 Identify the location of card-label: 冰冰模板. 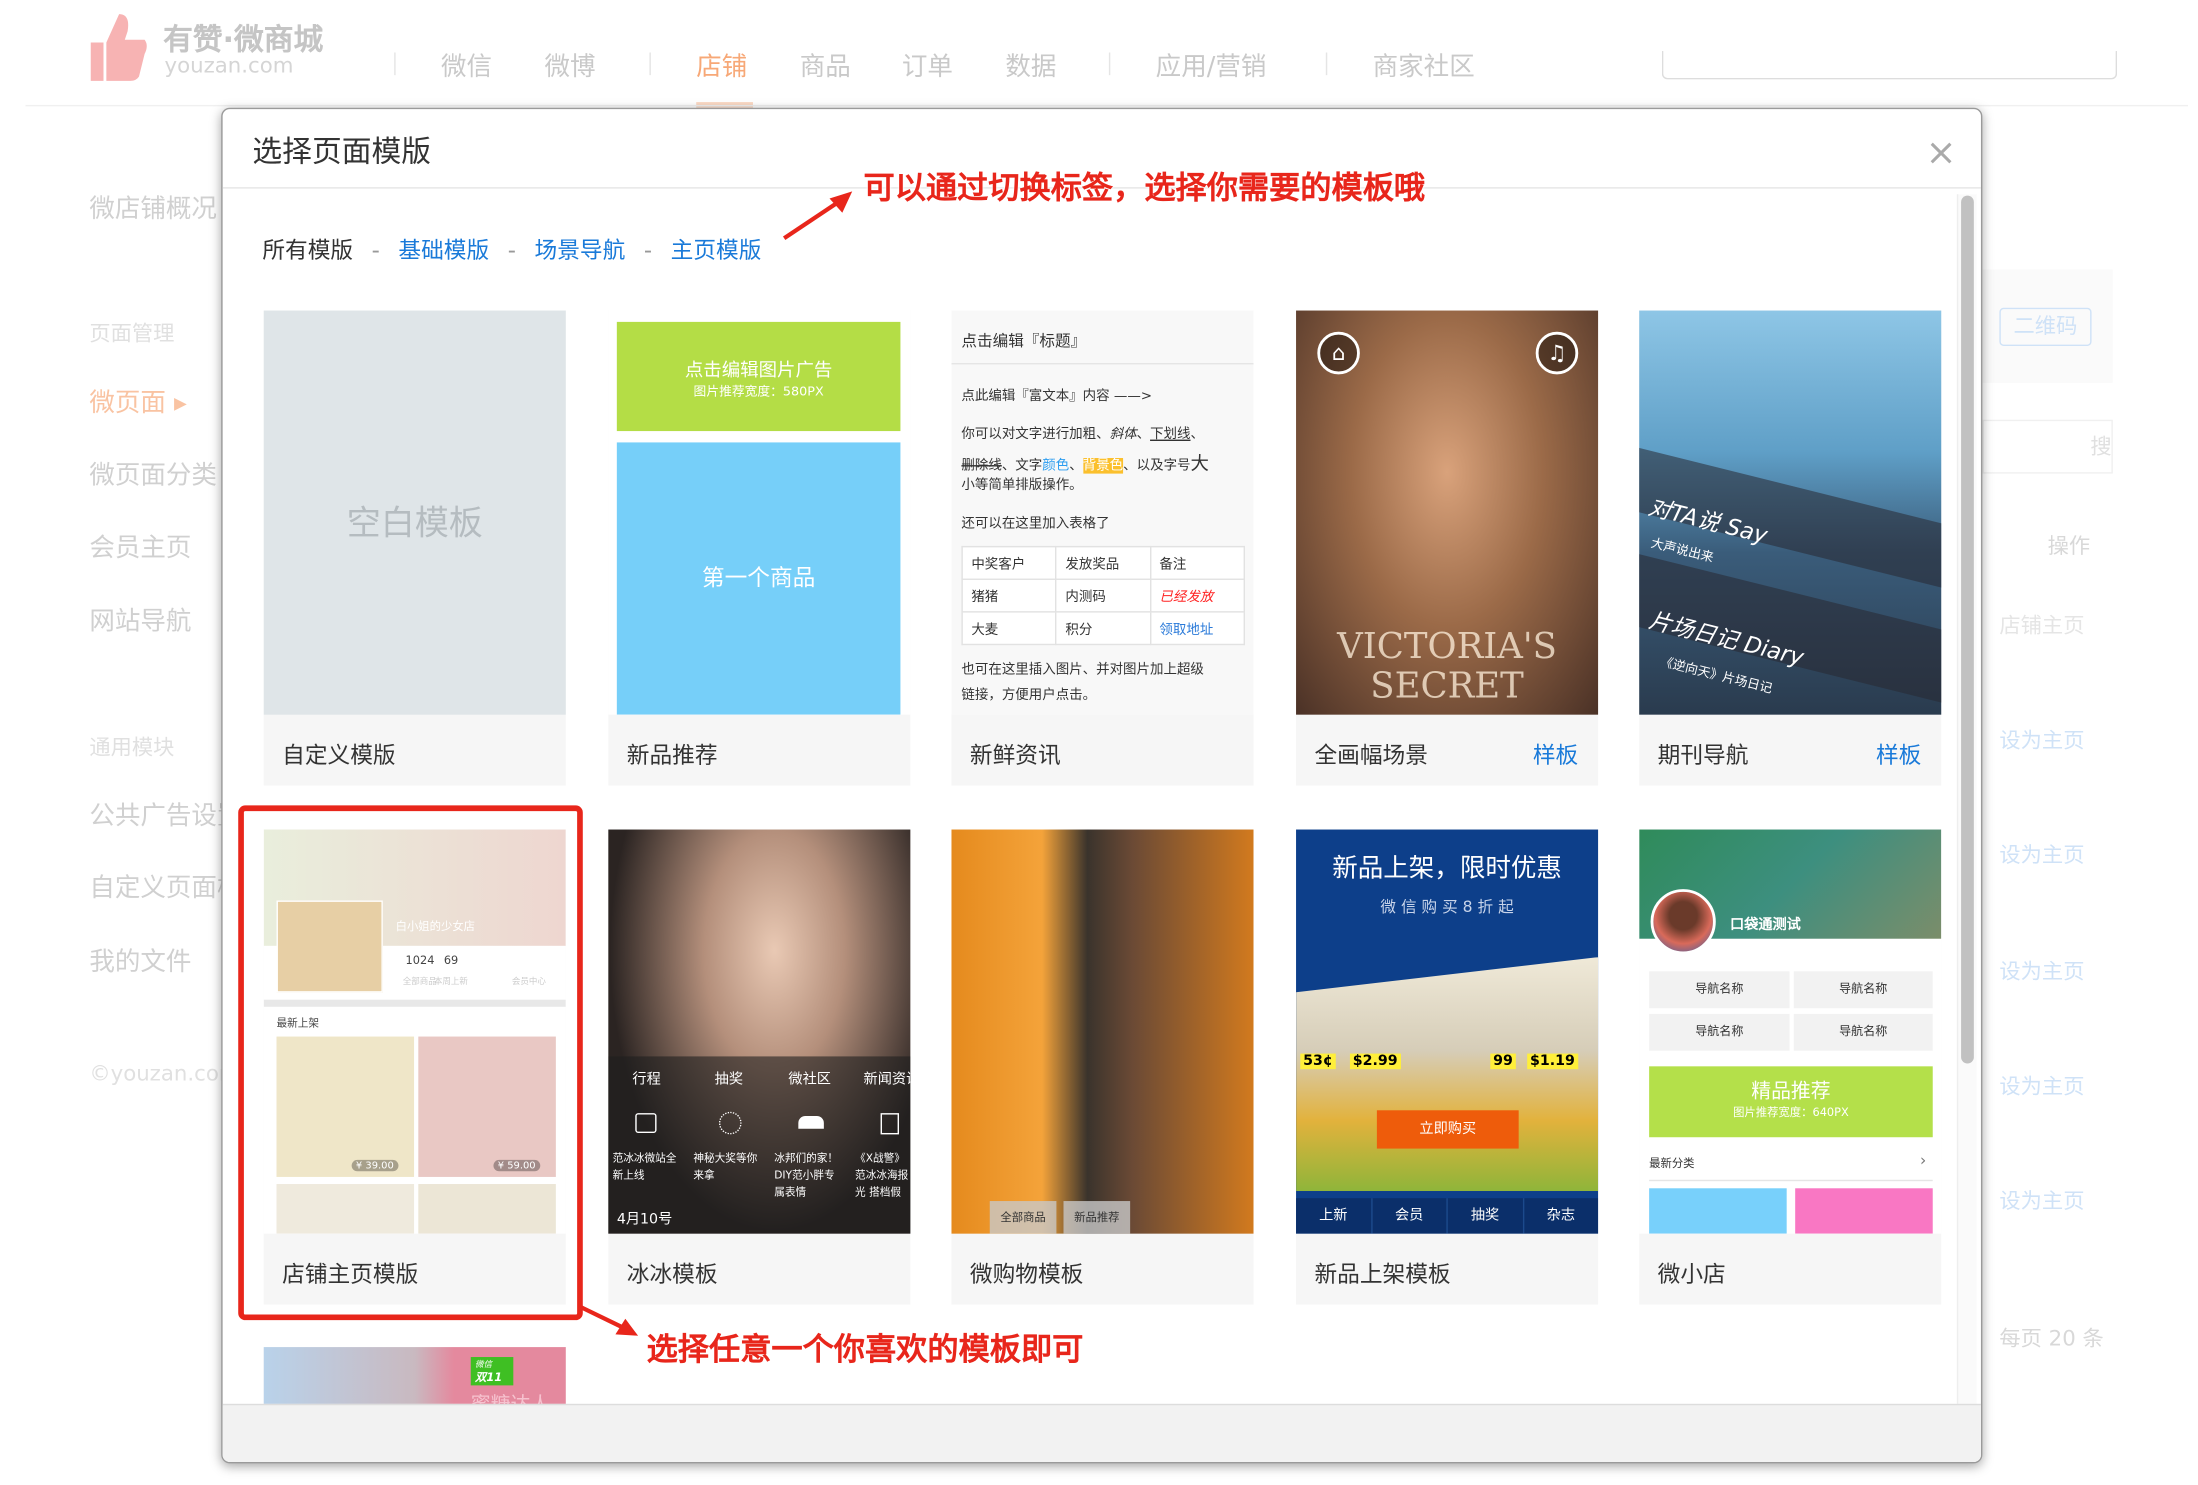
(672, 1274).